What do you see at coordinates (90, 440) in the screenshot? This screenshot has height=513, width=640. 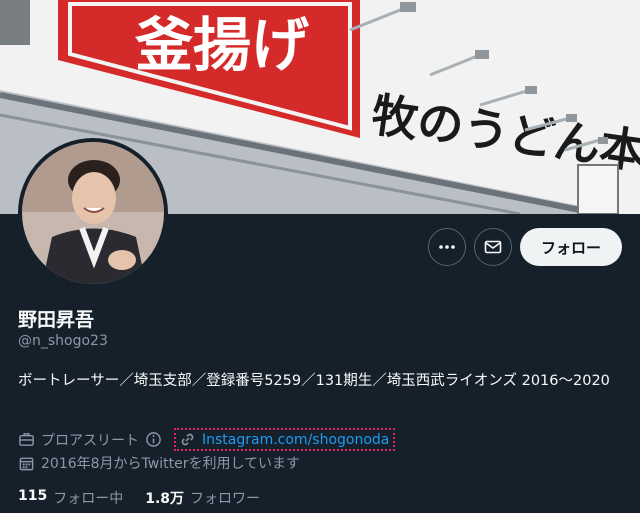 I see `profile-category: プロアスリート` at bounding box center [90, 440].